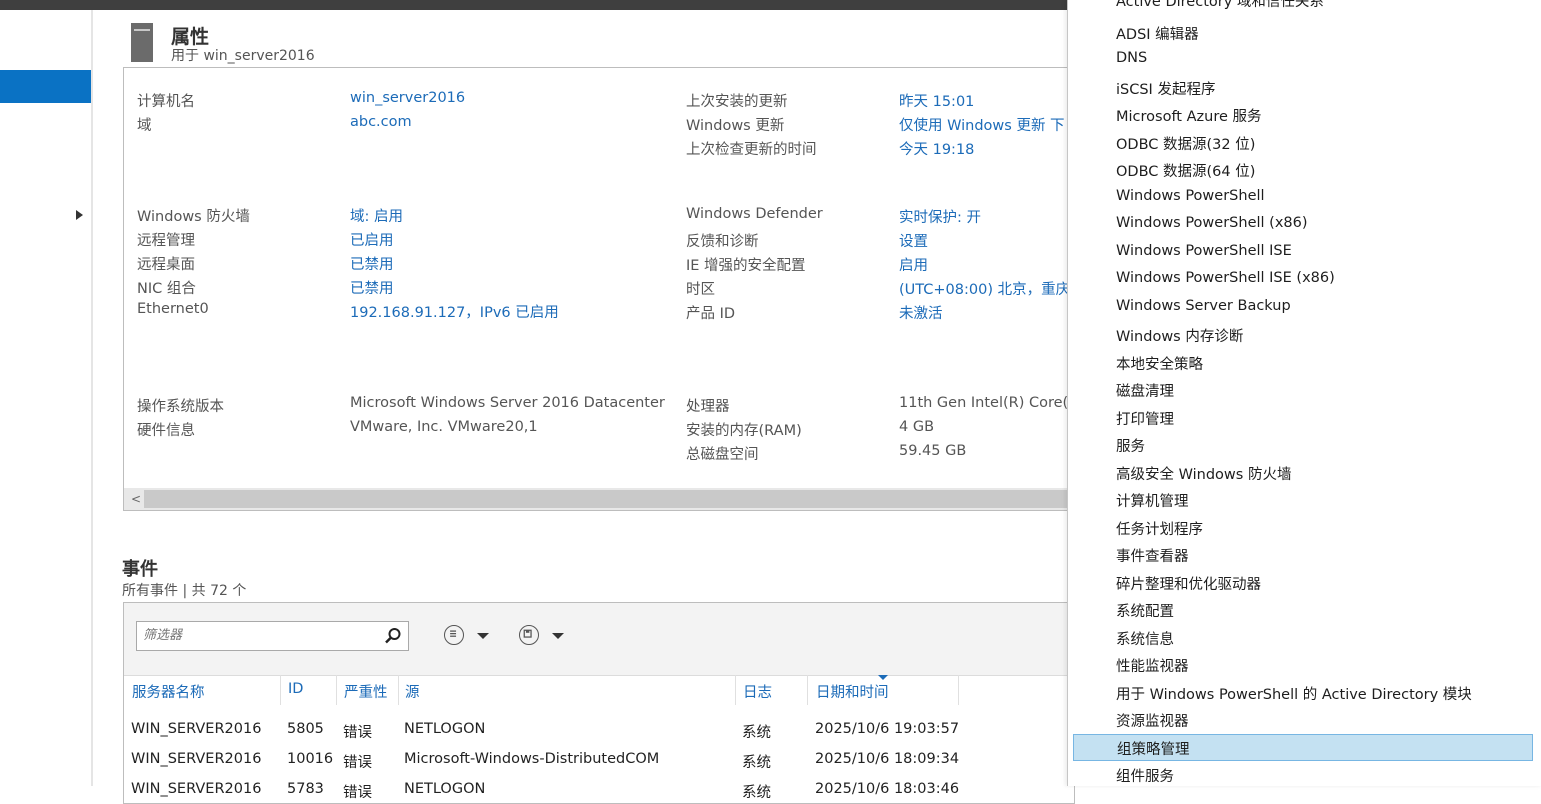  I want to click on menu-item-powershell: Windows PowerShell, so click(1304, 197).